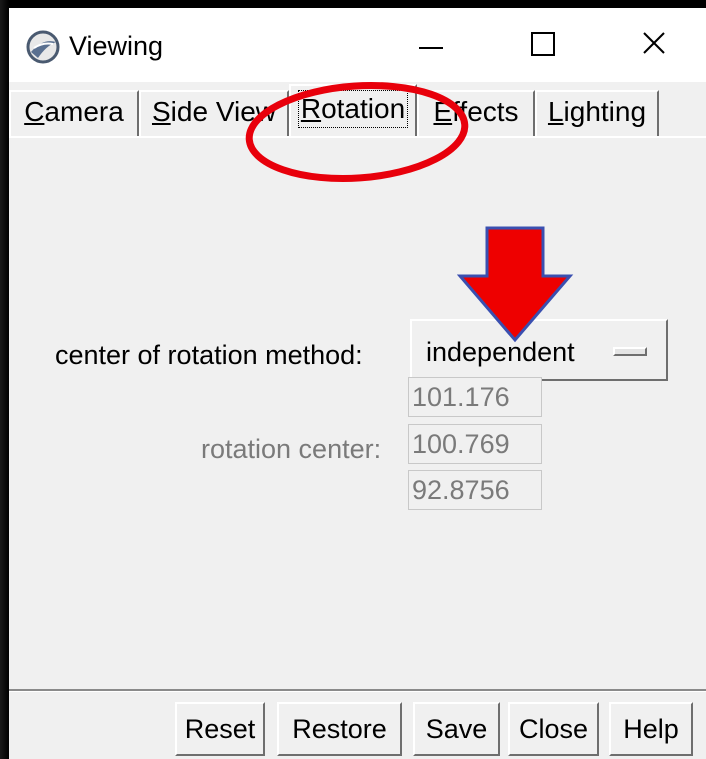 The height and width of the screenshot is (759, 706). Describe the element at coordinates (543, 44) in the screenshot. I see `maximize-icon` at that location.